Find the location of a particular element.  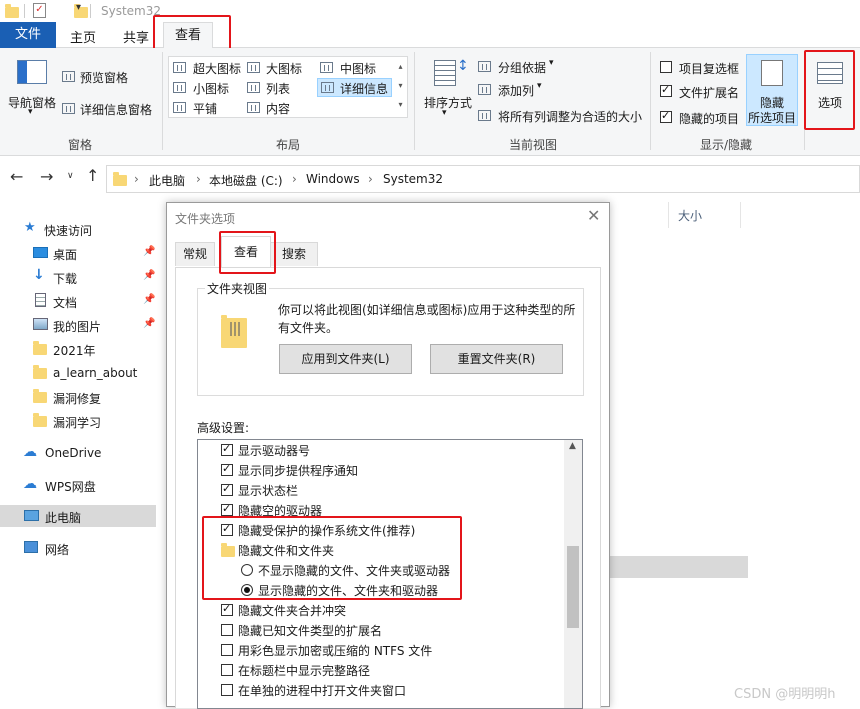

item-checkbox-toggle is located at coordinates (666, 67).